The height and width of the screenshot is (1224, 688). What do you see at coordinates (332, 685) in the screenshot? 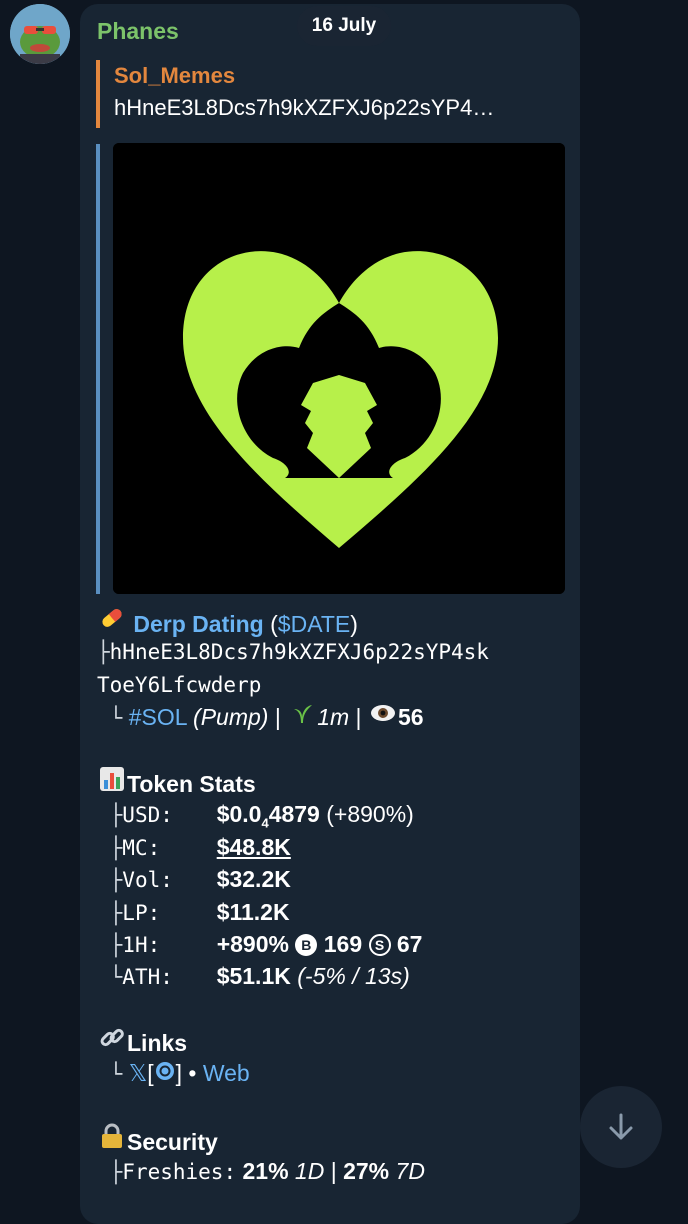
I see `address-line-2: ToeY6Lfcwderp` at bounding box center [332, 685].